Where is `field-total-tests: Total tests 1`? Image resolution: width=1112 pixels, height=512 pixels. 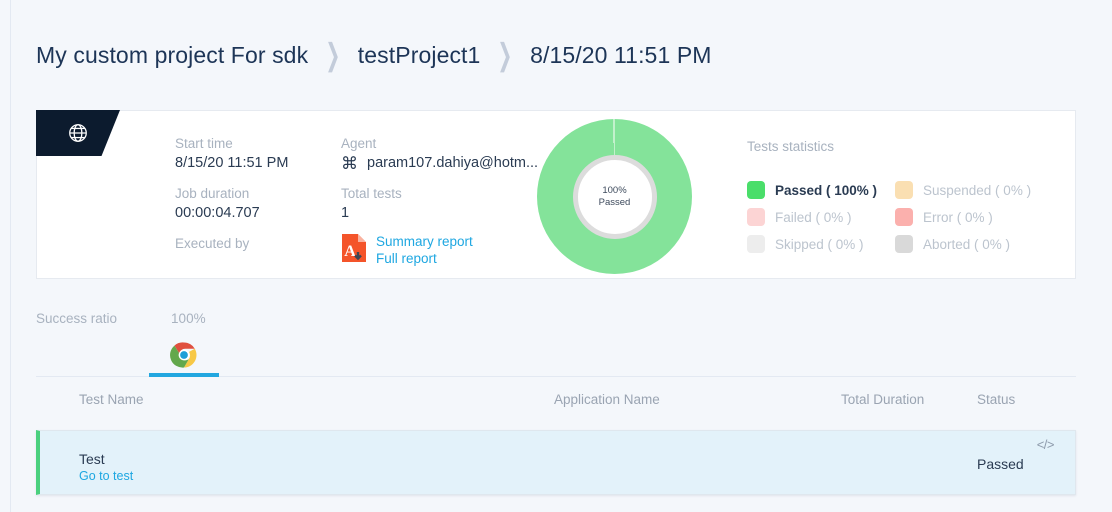 field-total-tests: Total tests 1 is located at coordinates (439, 210).